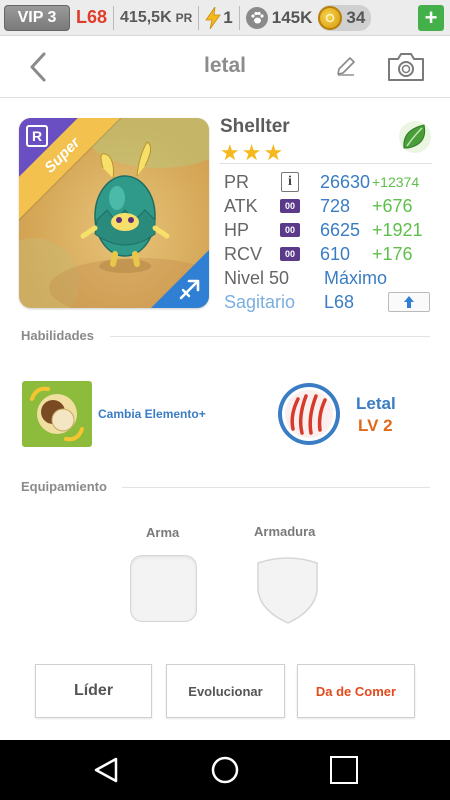  I want to click on stat-row-hp: HP 00 6625 +1921, so click(329, 230).